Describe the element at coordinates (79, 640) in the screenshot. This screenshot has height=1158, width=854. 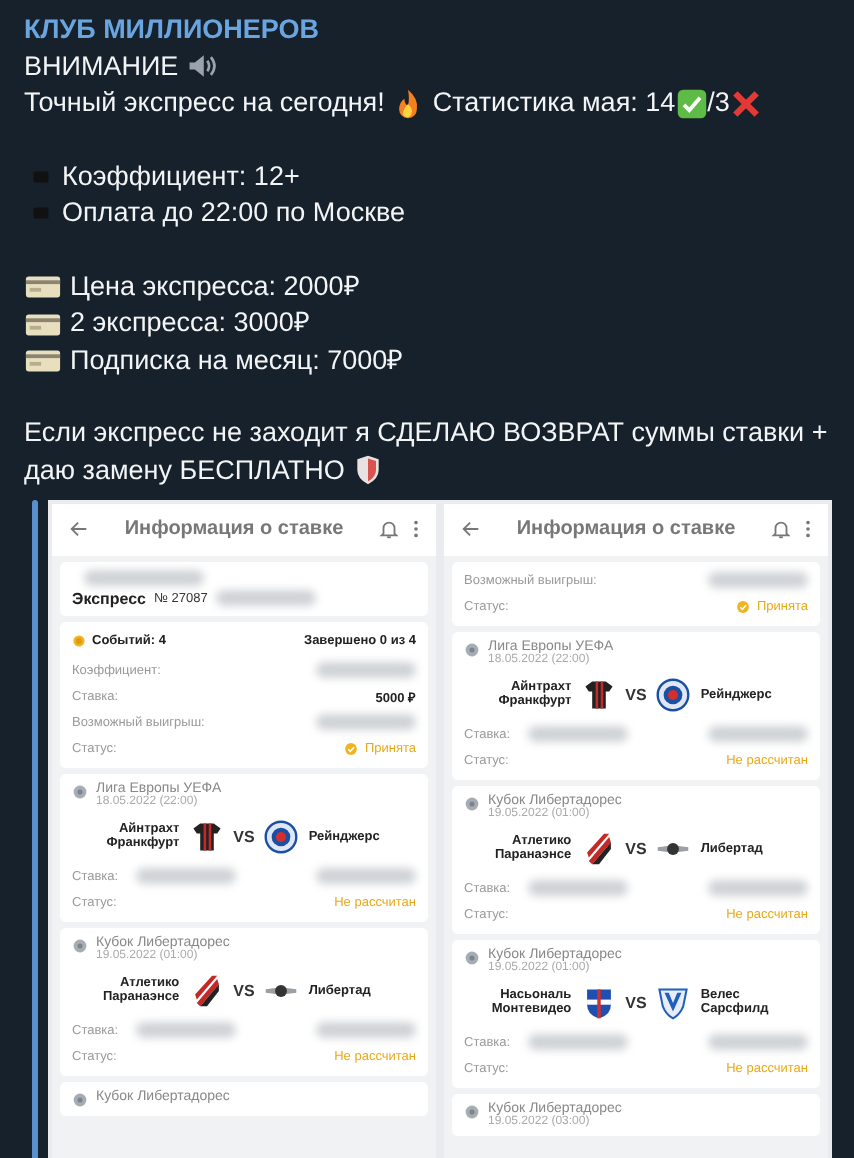
I see `coin-icon` at that location.